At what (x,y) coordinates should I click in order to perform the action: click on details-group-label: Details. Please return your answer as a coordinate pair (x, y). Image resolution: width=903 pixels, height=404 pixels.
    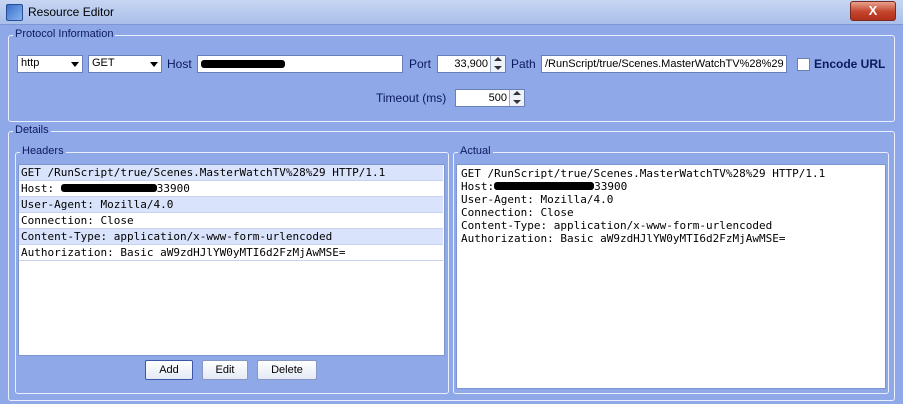
    Looking at the image, I should click on (32, 130).